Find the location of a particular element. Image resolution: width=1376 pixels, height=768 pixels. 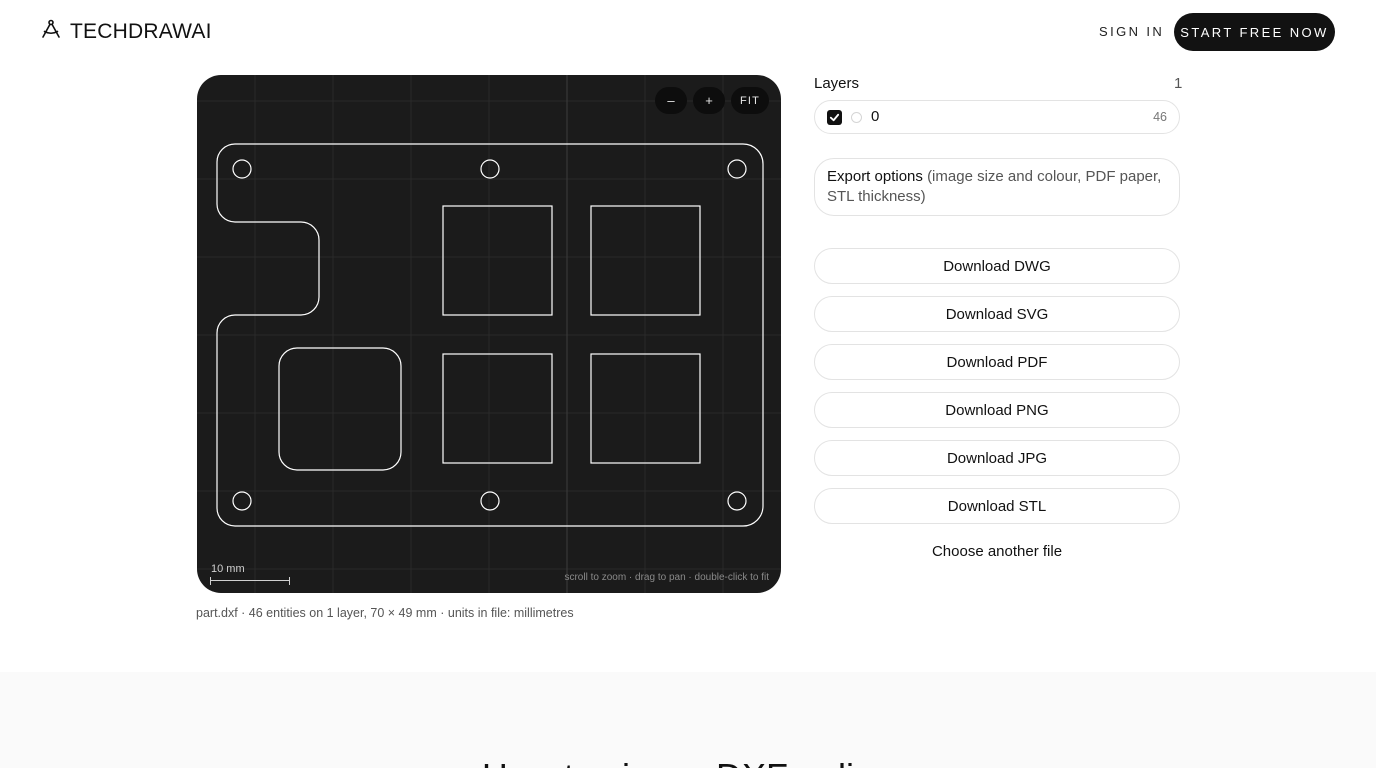

fit-button: FIT is located at coordinates (750, 100).